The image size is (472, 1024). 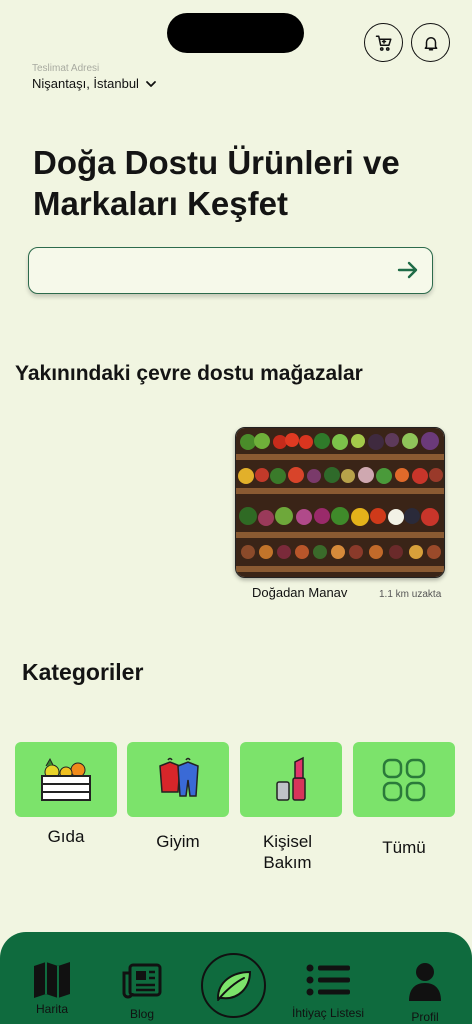 I want to click on tab-needs-list-label: İhtiyaç Listesi, so click(x=328, y=1013).